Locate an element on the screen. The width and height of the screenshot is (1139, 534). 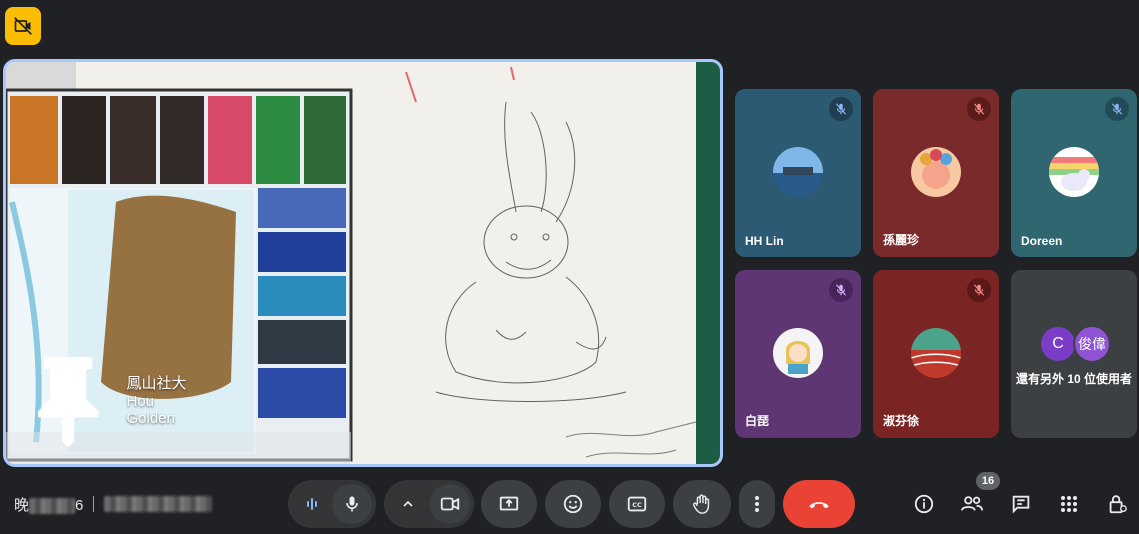
activities-button is located at coordinates (1069, 504).